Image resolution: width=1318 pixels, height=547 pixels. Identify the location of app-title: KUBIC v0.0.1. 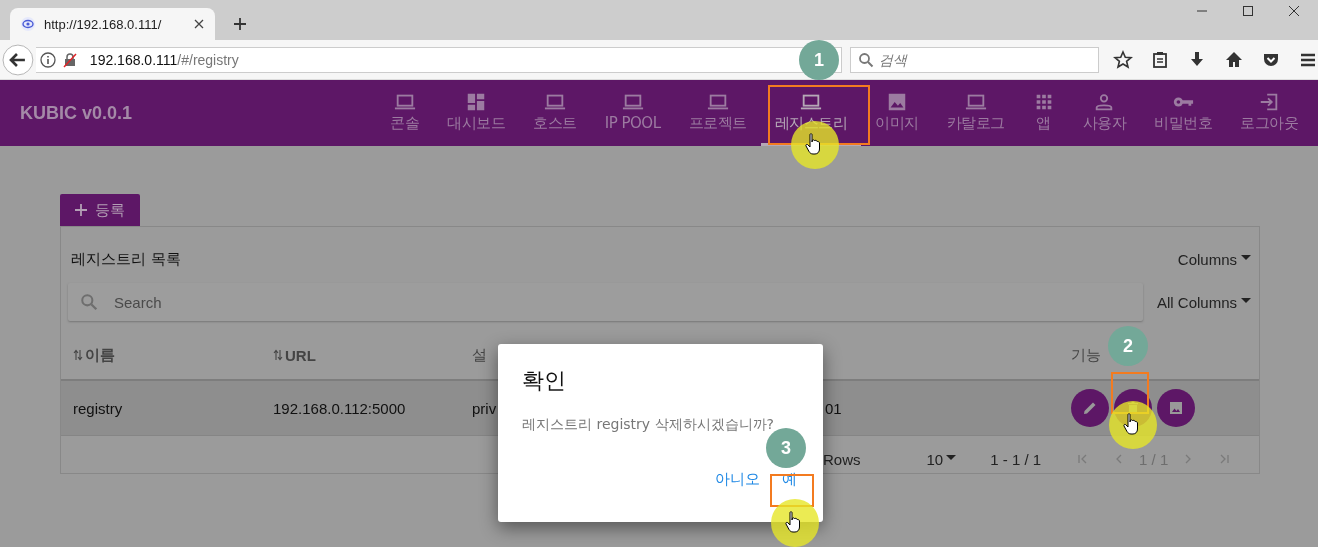
(76, 113).